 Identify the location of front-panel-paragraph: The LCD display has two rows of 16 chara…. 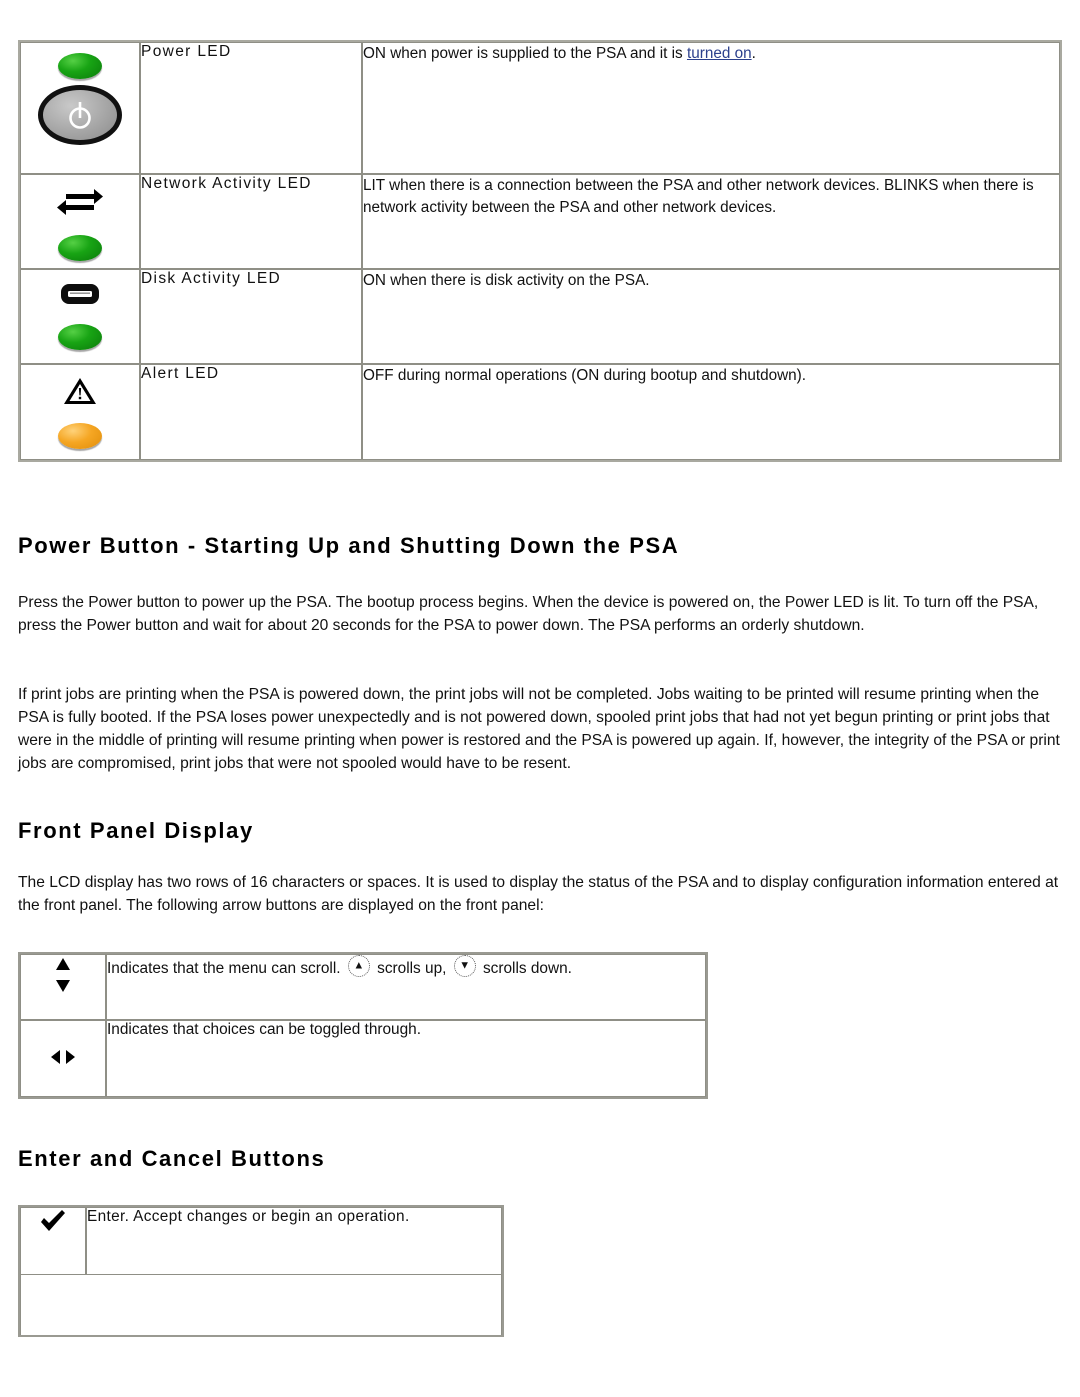
(538, 894).